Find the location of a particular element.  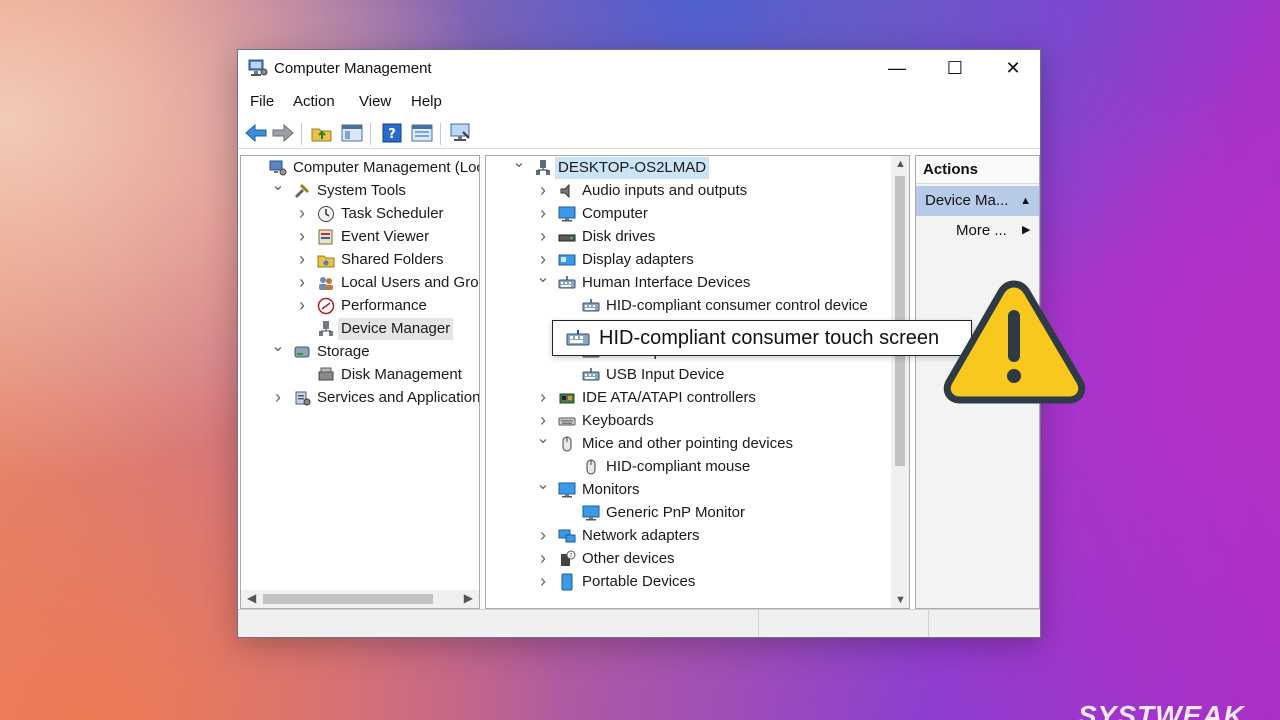

device-tree-item-label: Display adapters is located at coordinates (638, 259).